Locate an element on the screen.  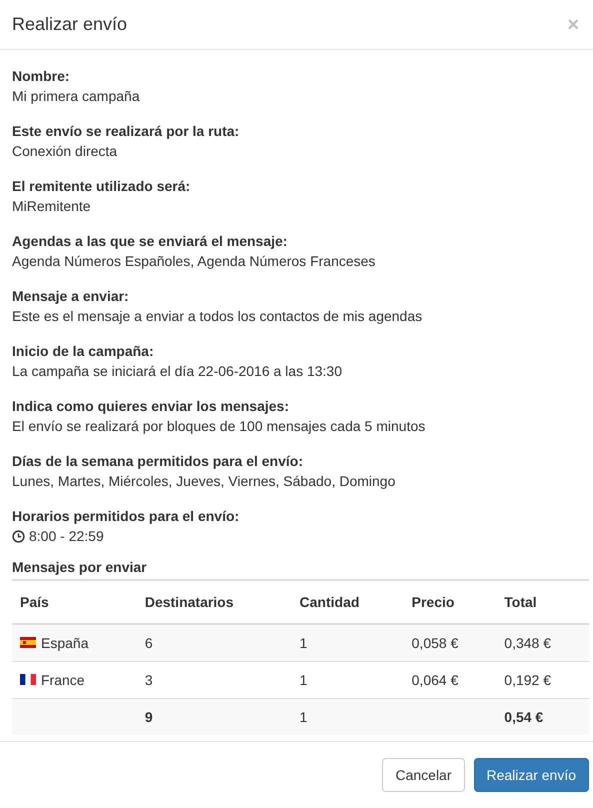
total-cell: 1 is located at coordinates (348, 716).